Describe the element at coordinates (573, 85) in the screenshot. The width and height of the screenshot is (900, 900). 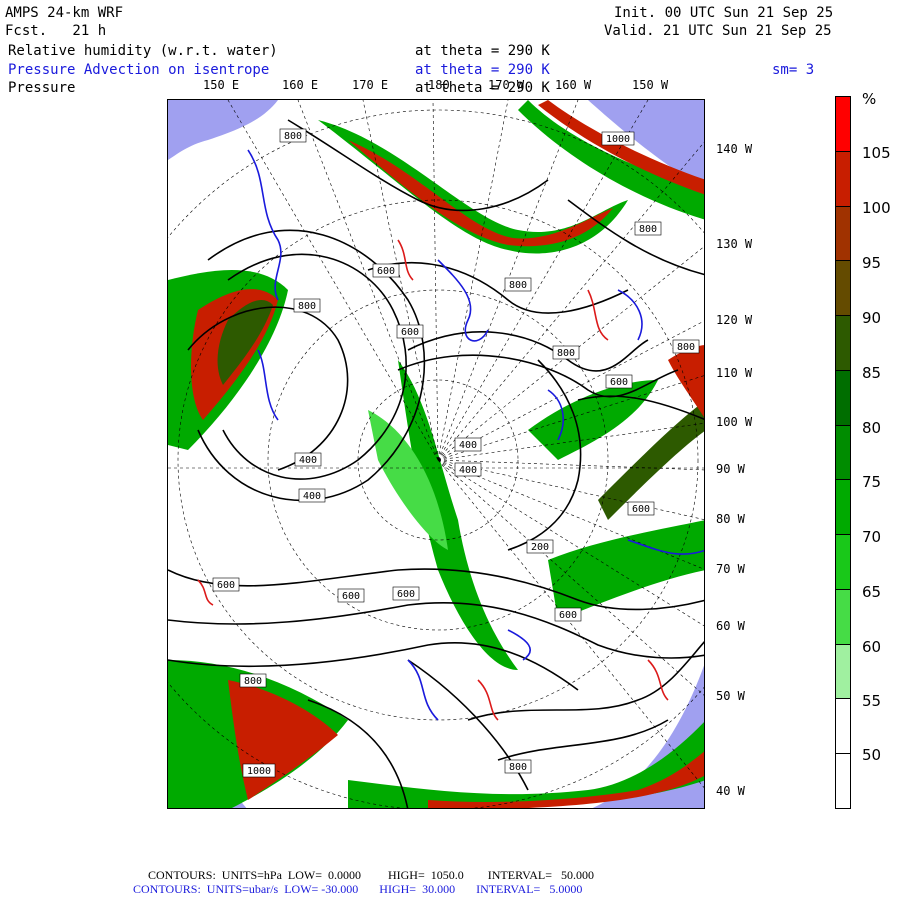
I see `lon-label-top: 160 W` at that location.